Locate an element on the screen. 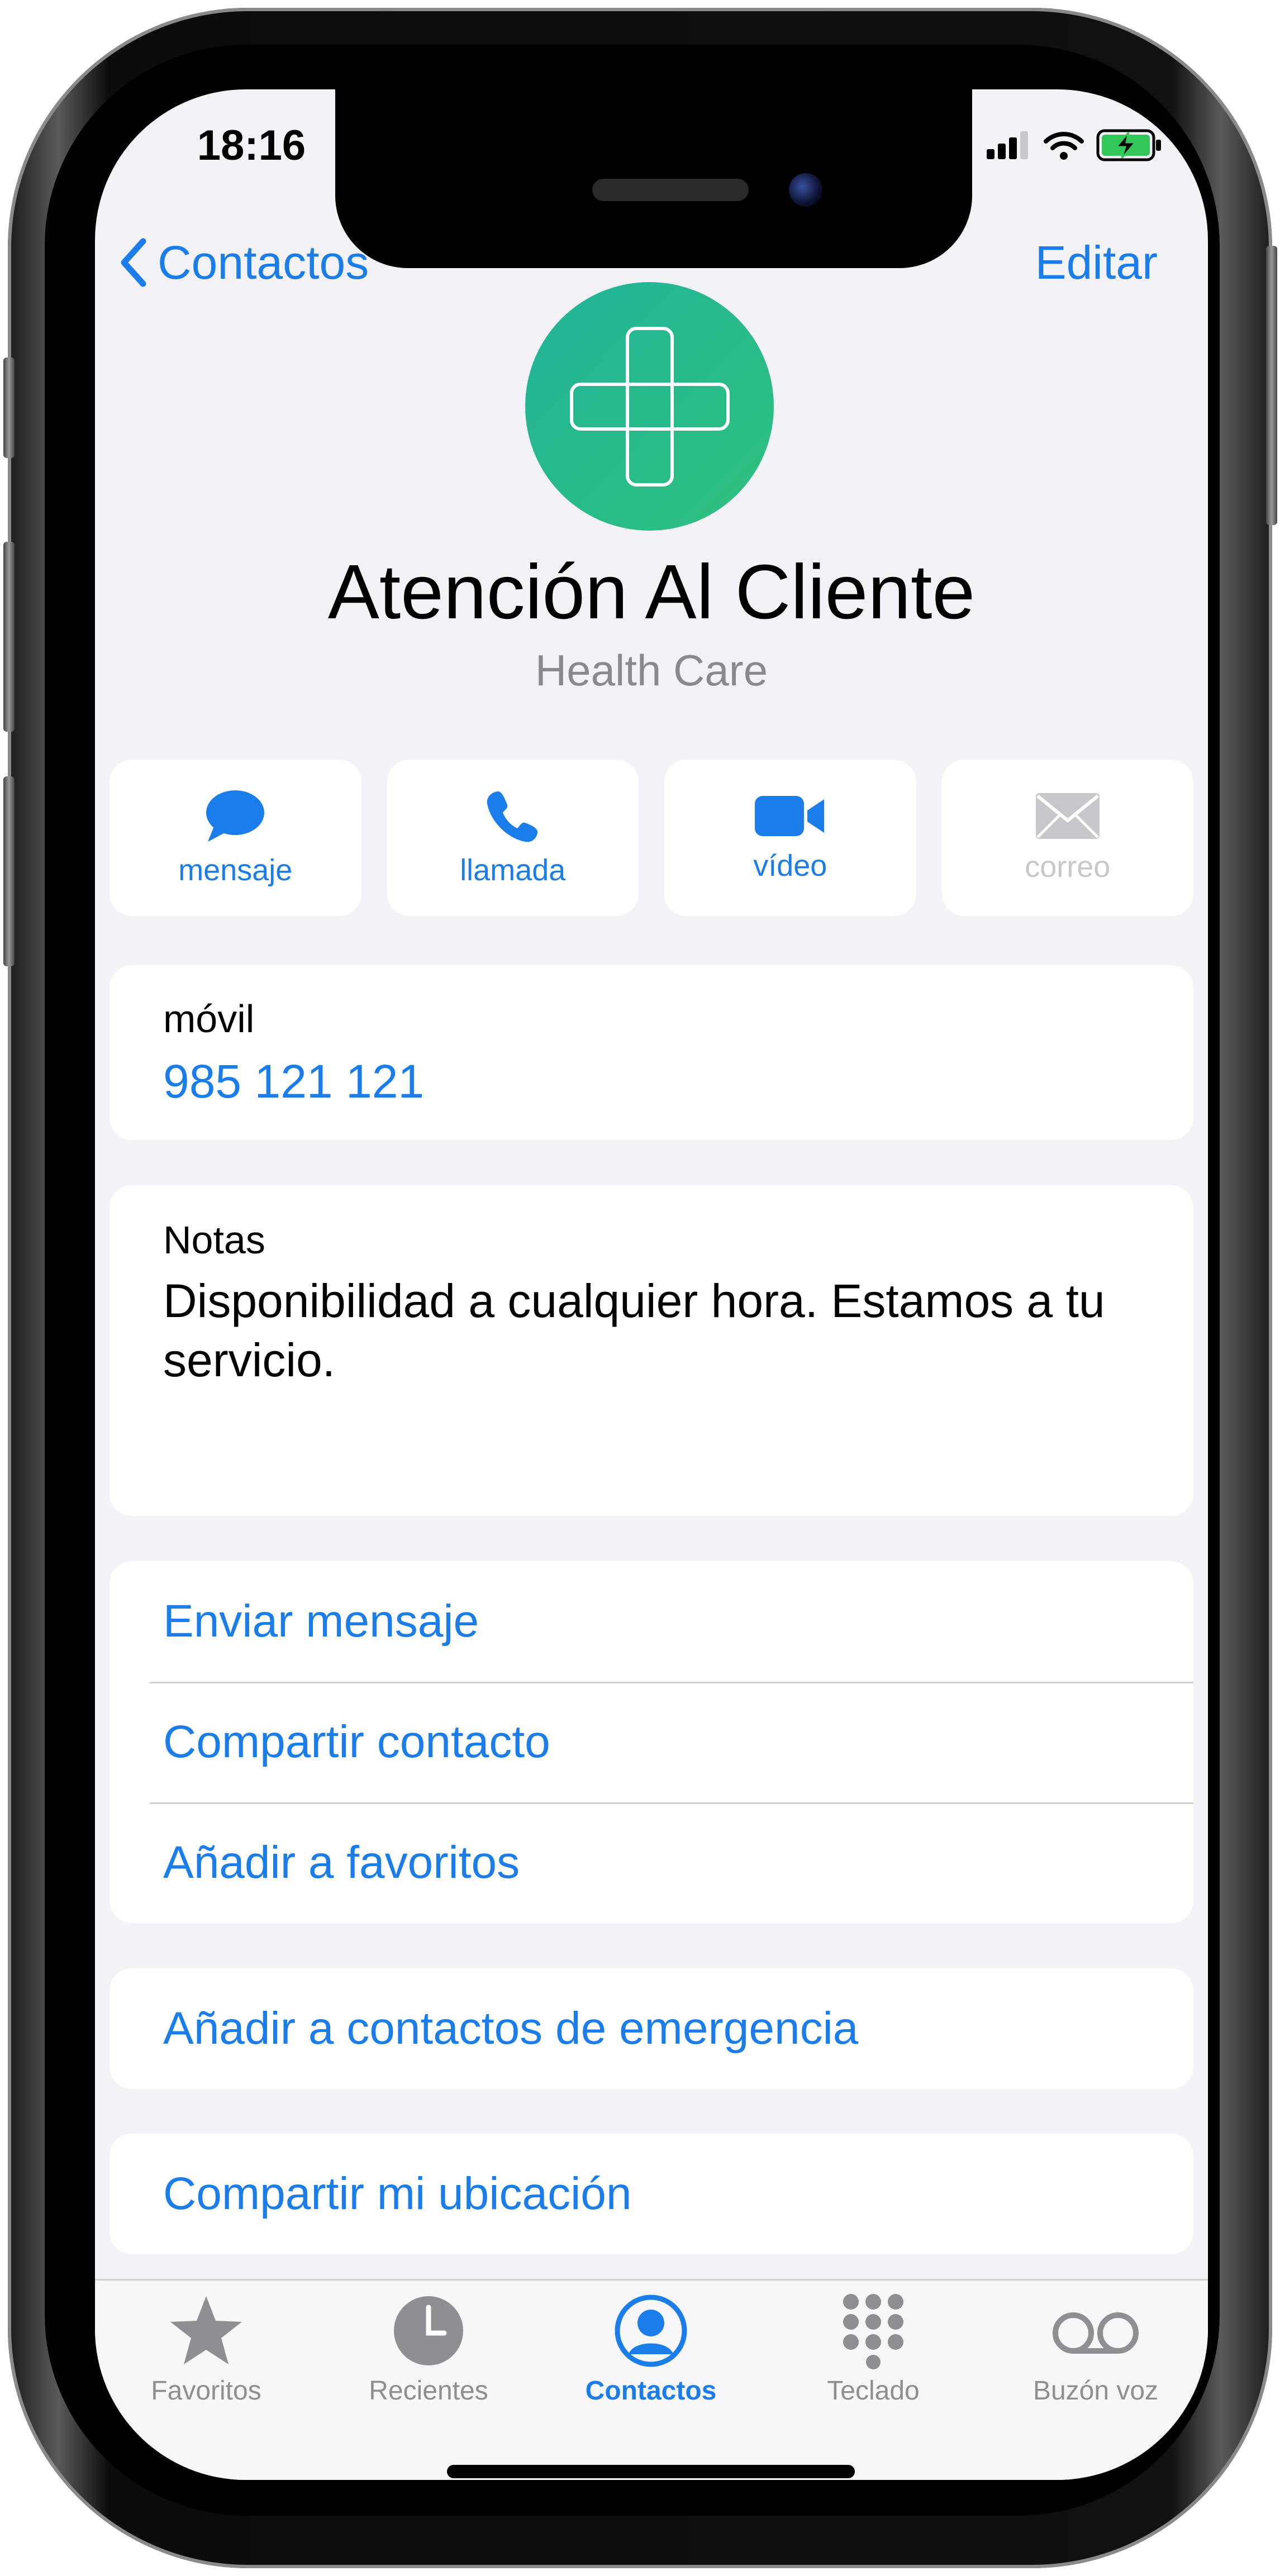 Image resolution: width=1280 pixels, height=2576 pixels. call-action-button: llamada is located at coordinates (513, 838).